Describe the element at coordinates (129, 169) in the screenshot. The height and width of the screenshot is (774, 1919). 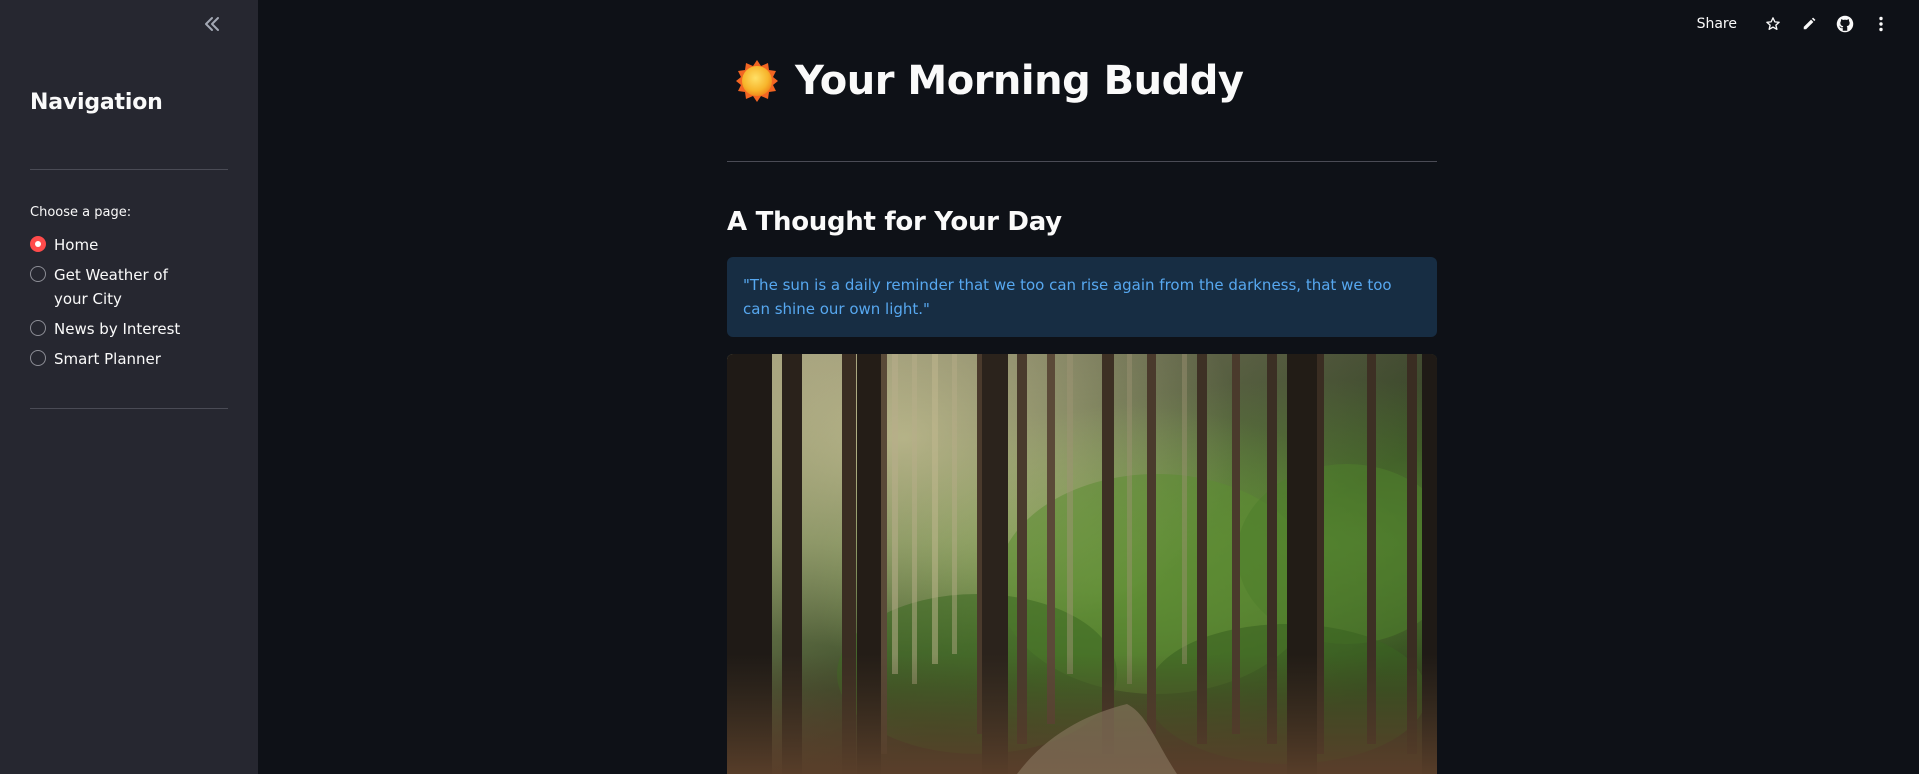
I see `sidebar-divider-top` at that location.